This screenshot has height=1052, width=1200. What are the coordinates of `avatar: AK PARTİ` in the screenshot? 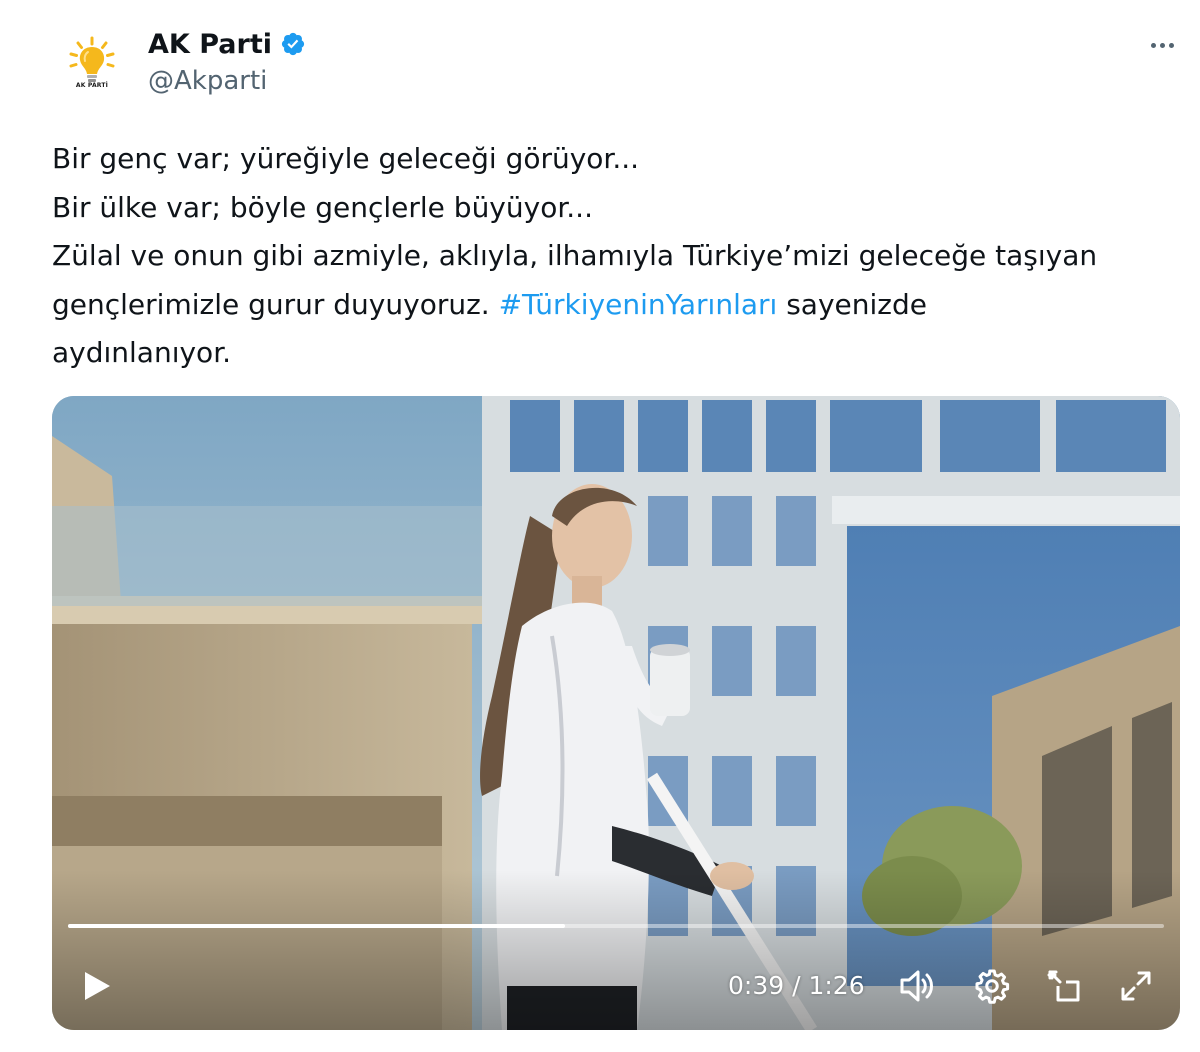 It's located at (92, 62).